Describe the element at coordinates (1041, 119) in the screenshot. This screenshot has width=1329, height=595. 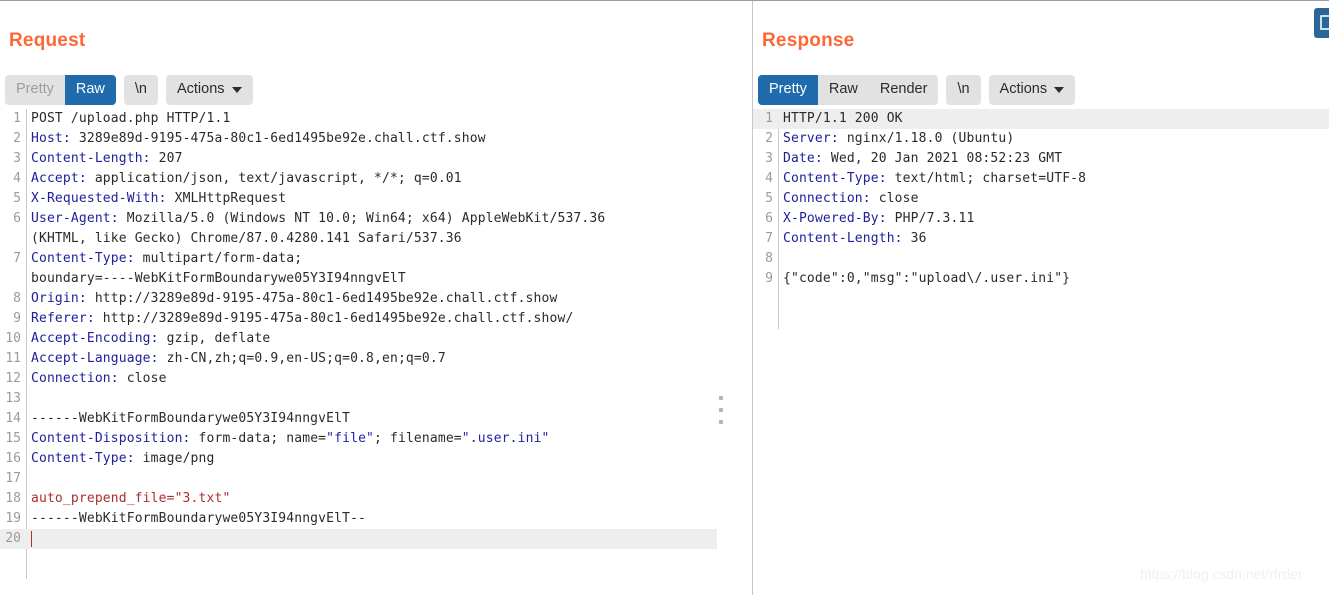
I see `code-line: 1 HTTP/1.1 200 OK` at that location.